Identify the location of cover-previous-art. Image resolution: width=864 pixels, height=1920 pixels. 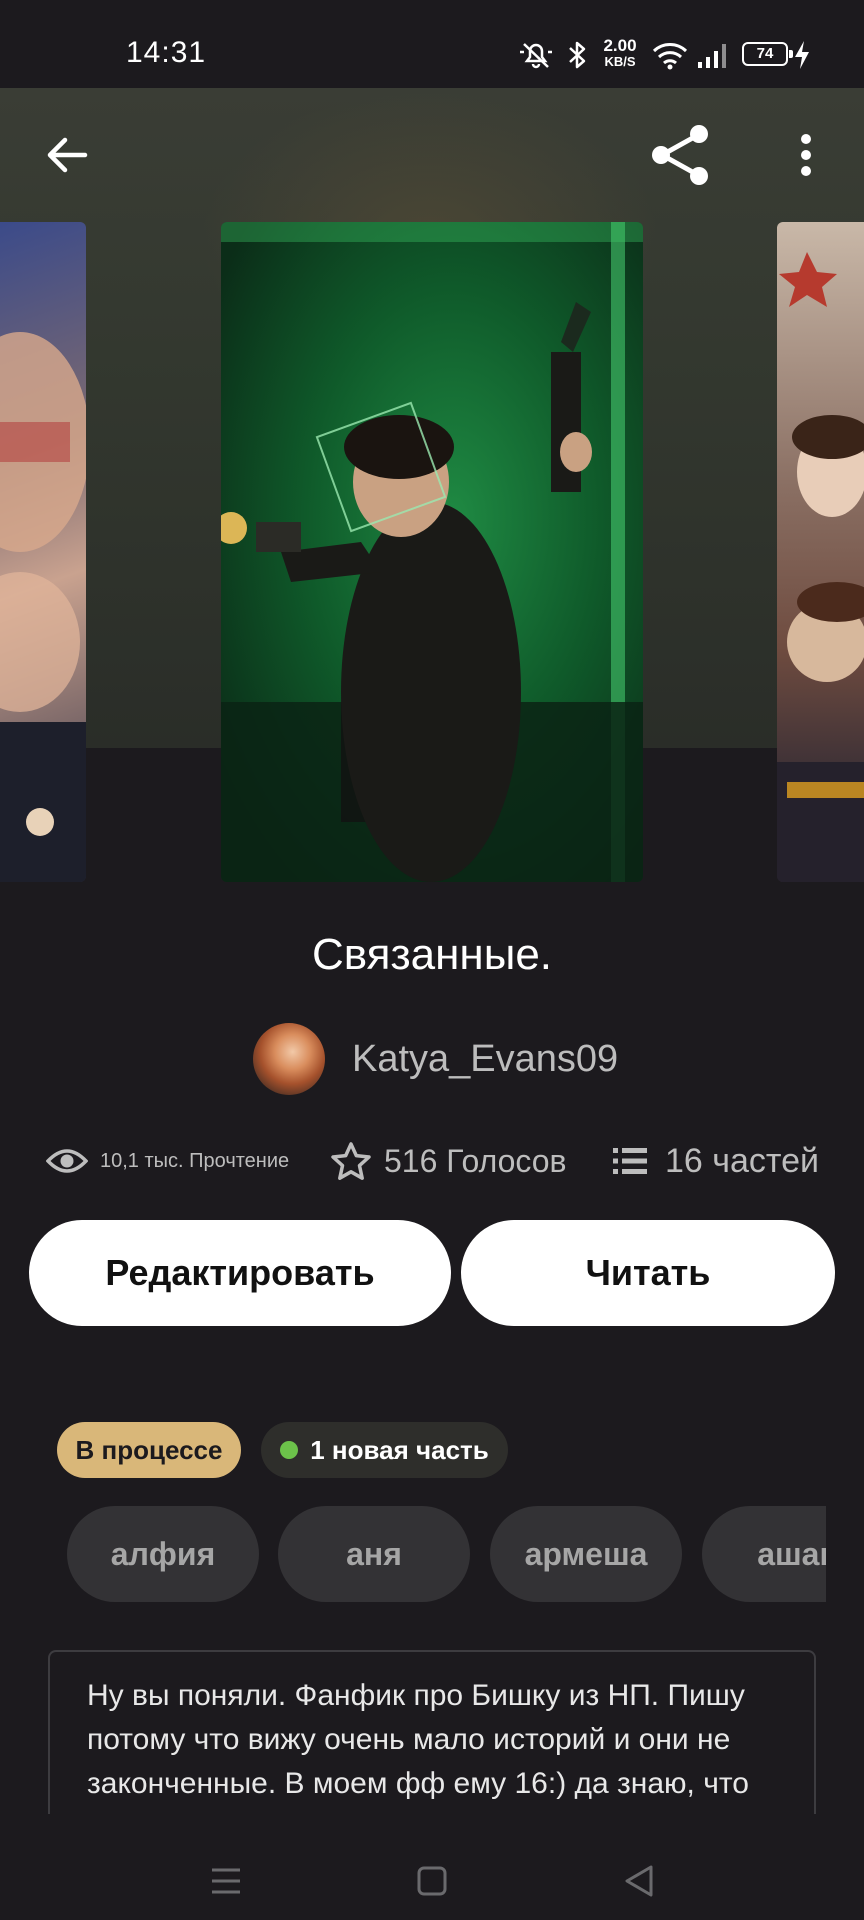
(43, 607).